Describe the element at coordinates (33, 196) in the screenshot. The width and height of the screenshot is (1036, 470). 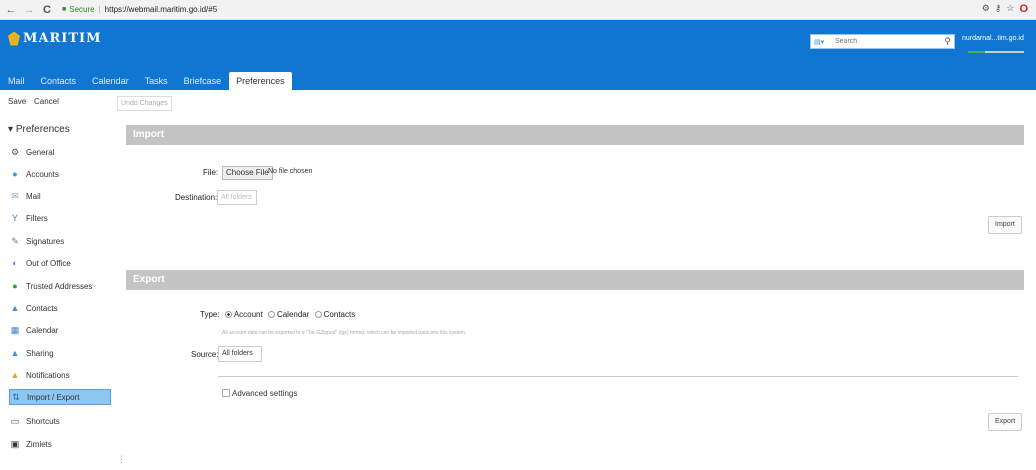
I see `sidebar-item-label: Mail` at that location.